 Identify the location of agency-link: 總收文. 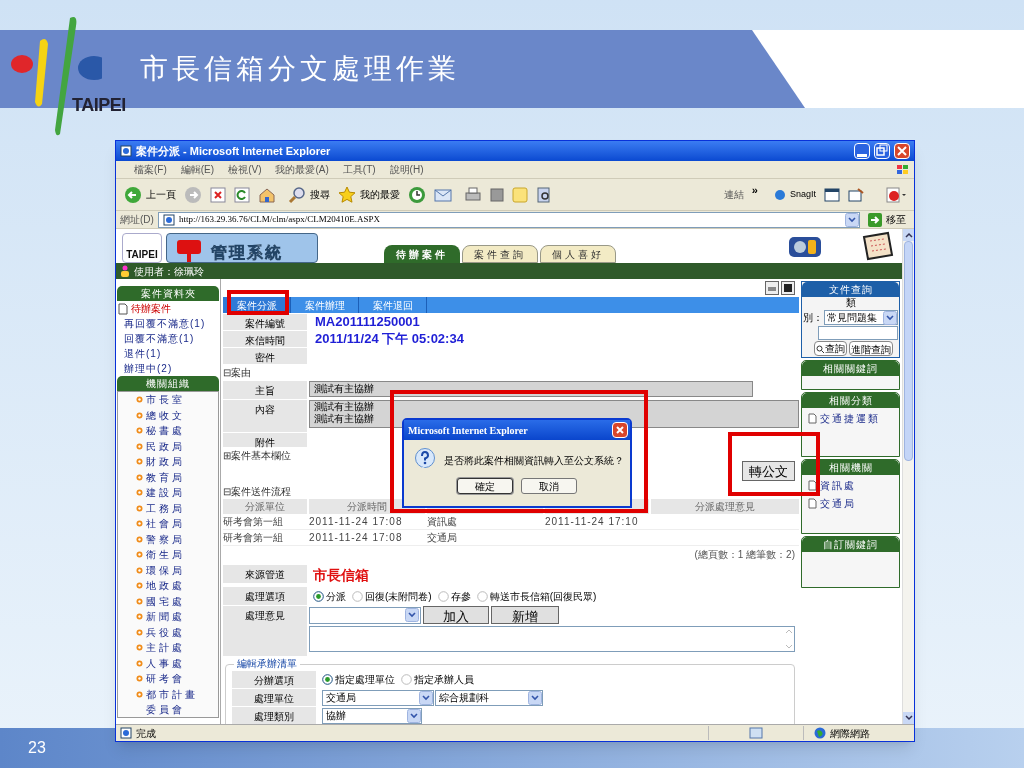
(165, 415).